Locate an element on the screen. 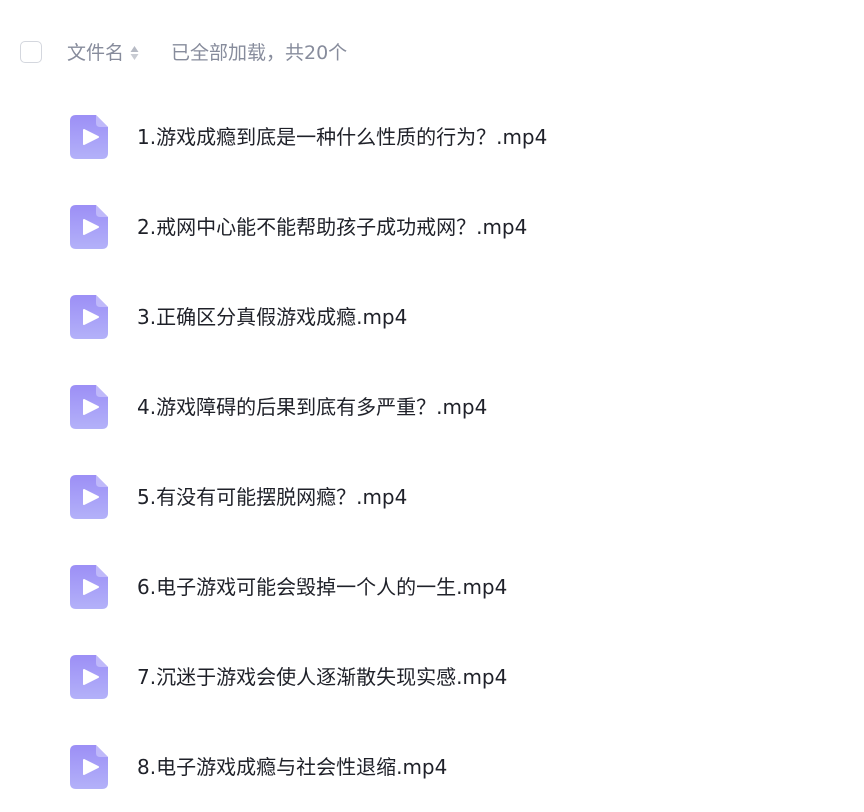 The height and width of the screenshot is (812, 864). file-name: 3.正确区分真假游戏成瘾.mp4 is located at coordinates (272, 317).